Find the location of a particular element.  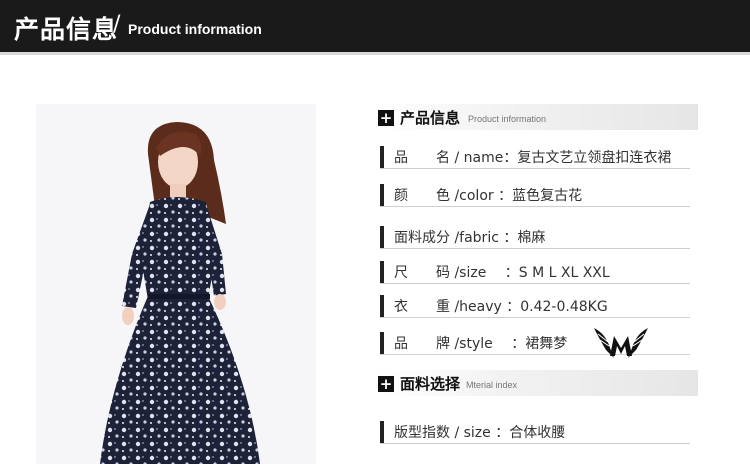

product-info-header: + 产品信息 Product information is located at coordinates (537, 117).